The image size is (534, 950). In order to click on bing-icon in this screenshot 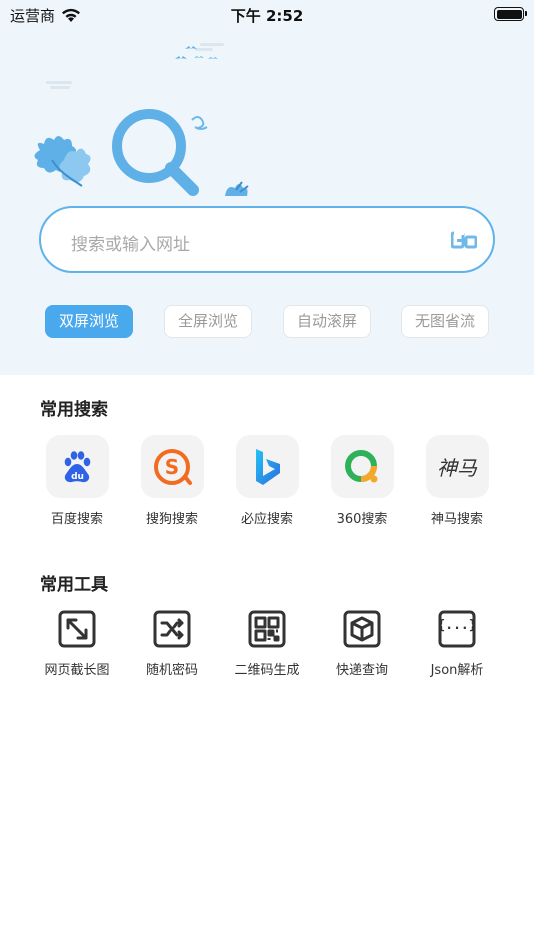, I will do `click(267, 466)`.